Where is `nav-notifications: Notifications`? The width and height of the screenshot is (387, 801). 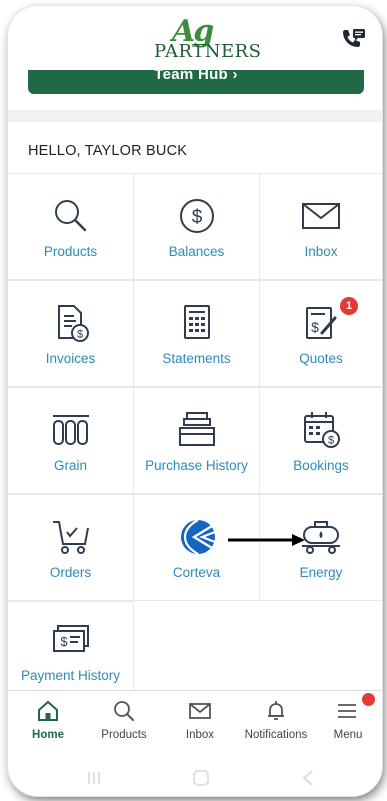 nav-notifications: Notifications is located at coordinates (276, 720).